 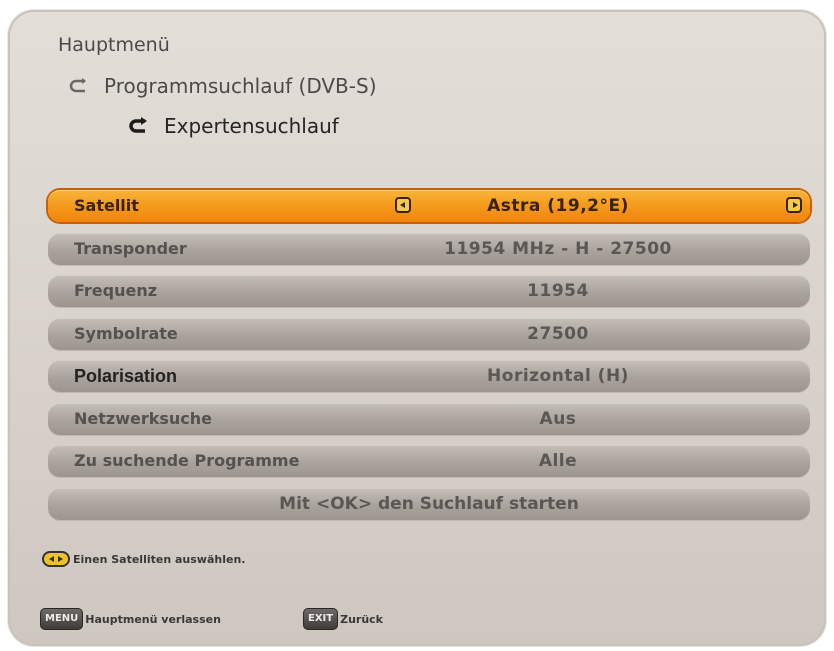 I want to click on hint-line: Einen Satelliten auswählen., so click(x=143, y=559).